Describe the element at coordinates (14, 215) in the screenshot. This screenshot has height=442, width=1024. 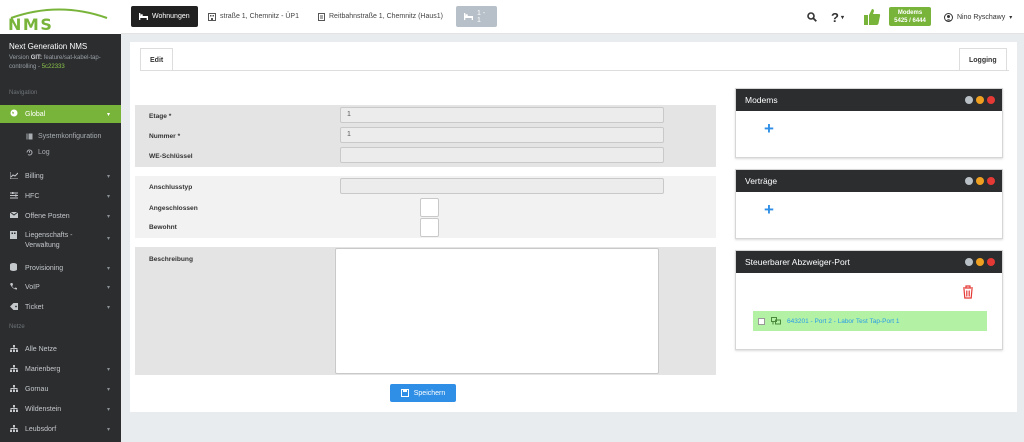
I see `envelope-icon` at that location.